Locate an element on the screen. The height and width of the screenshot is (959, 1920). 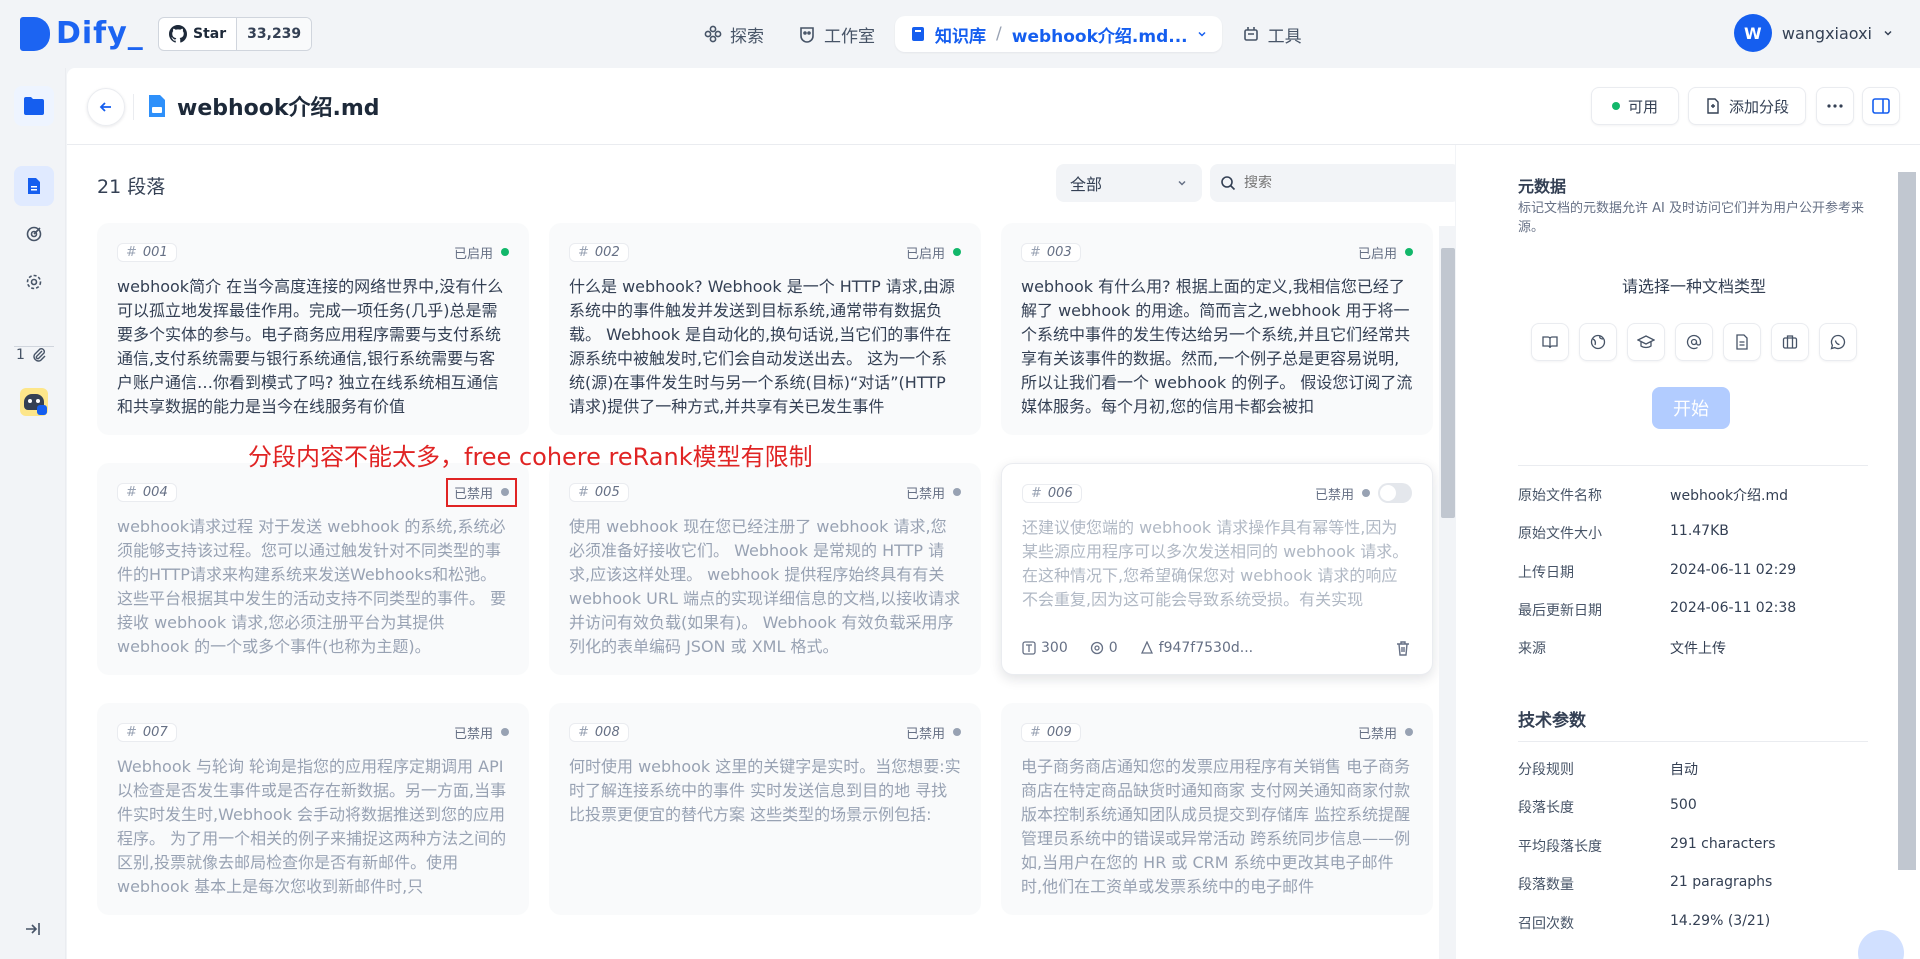
explore-icon is located at coordinates (713, 34).